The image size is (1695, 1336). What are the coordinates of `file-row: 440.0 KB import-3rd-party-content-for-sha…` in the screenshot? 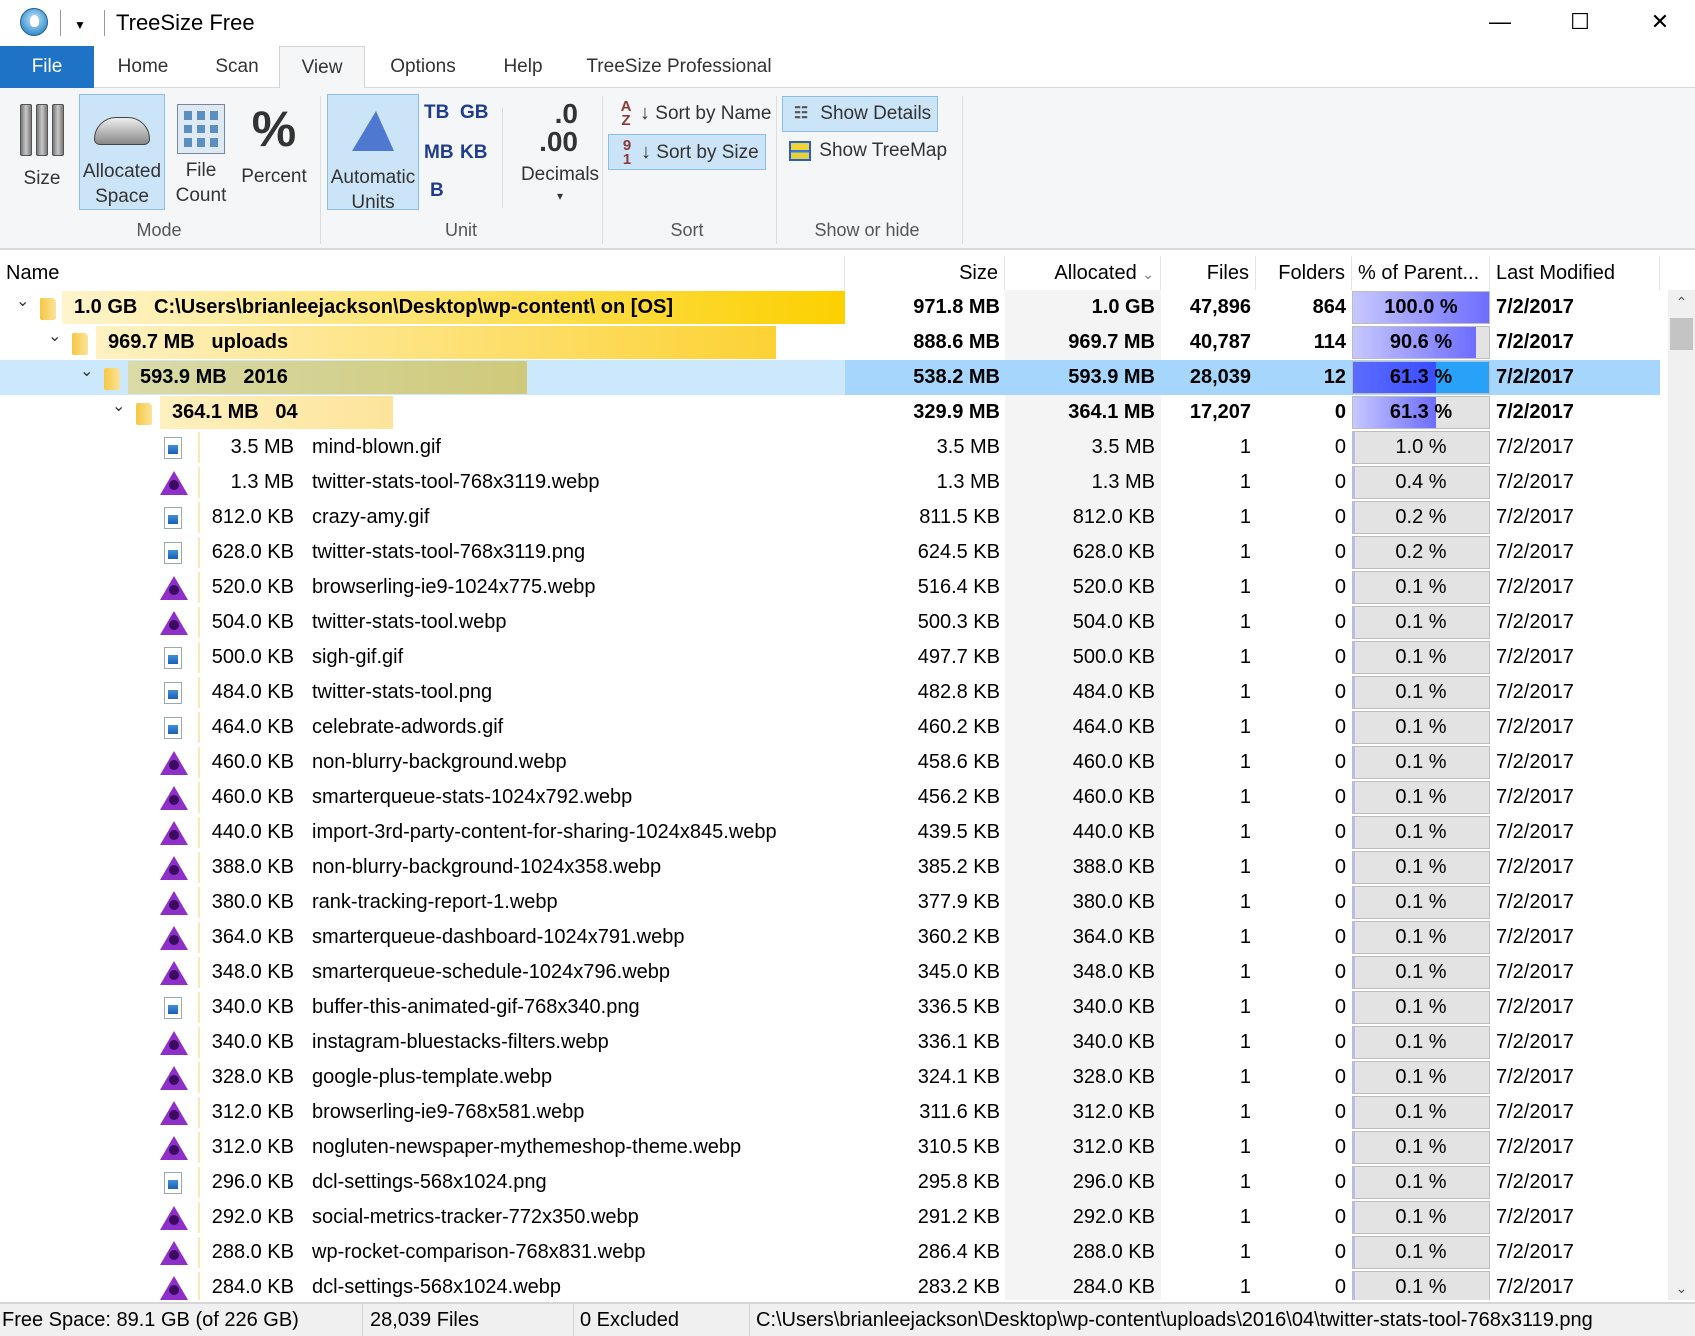 It's located at (830, 832).